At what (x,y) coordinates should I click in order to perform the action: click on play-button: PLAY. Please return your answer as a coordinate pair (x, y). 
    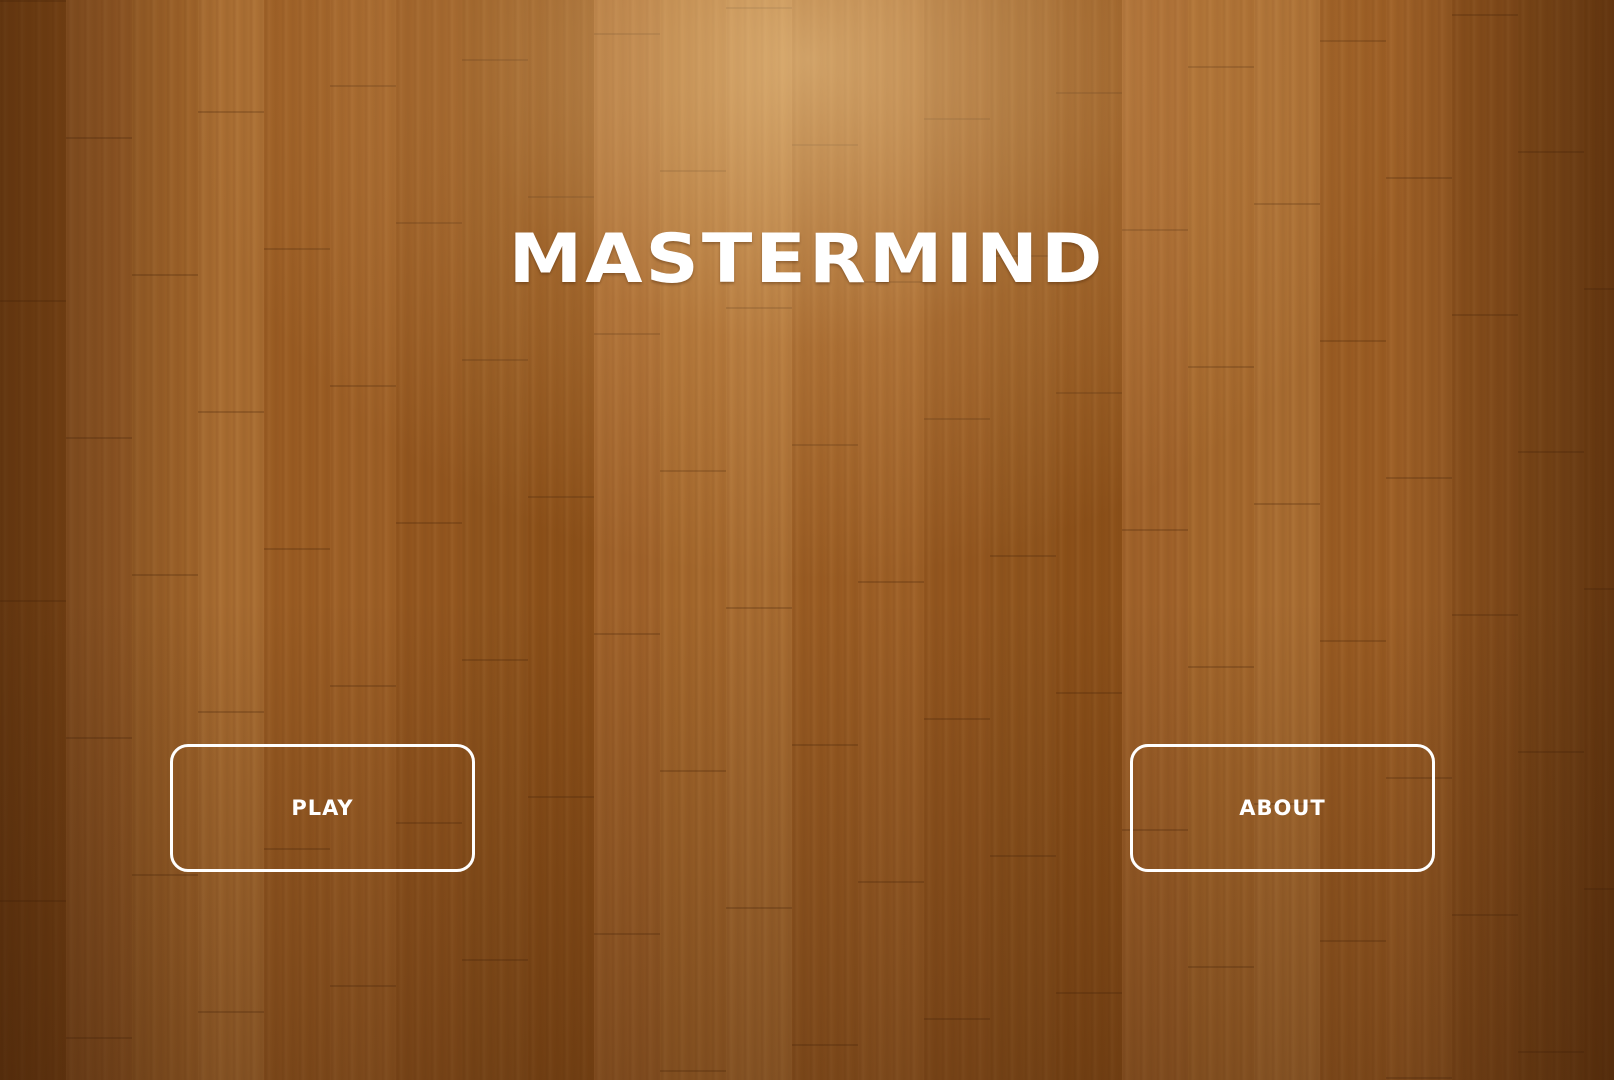
    Looking at the image, I should click on (322, 808).